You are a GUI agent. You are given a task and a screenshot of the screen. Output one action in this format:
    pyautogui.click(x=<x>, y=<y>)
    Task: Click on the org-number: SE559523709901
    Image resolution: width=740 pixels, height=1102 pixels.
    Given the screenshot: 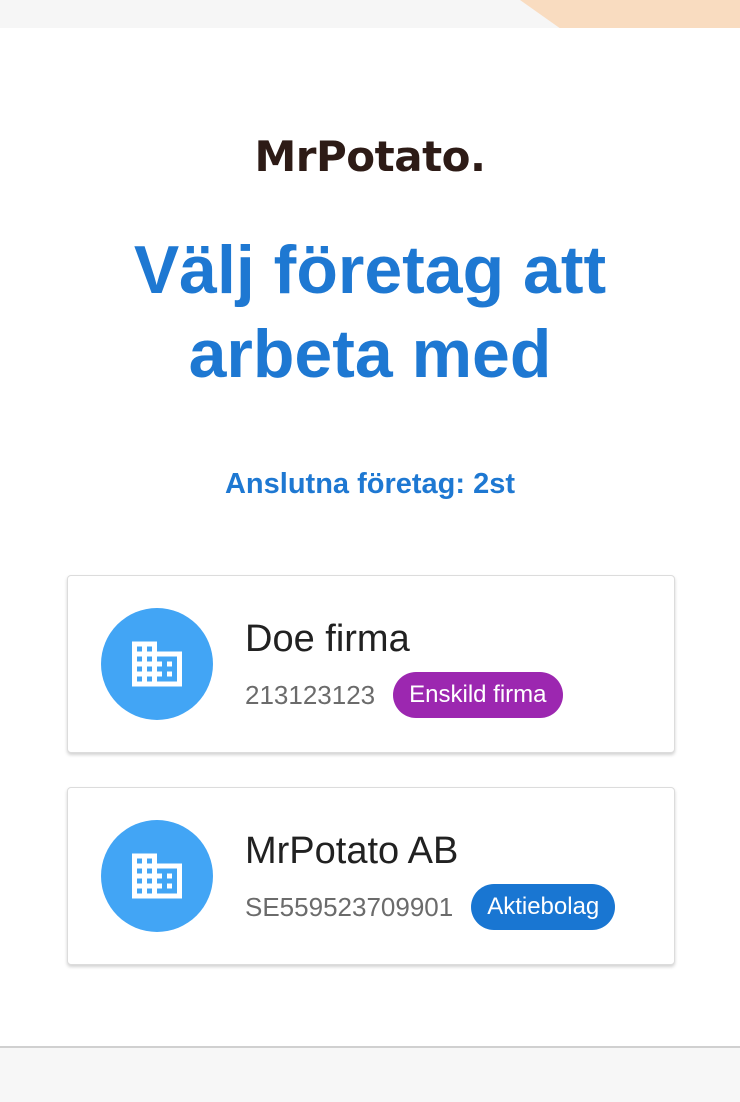 What is the action you would take?
    pyautogui.click(x=349, y=906)
    